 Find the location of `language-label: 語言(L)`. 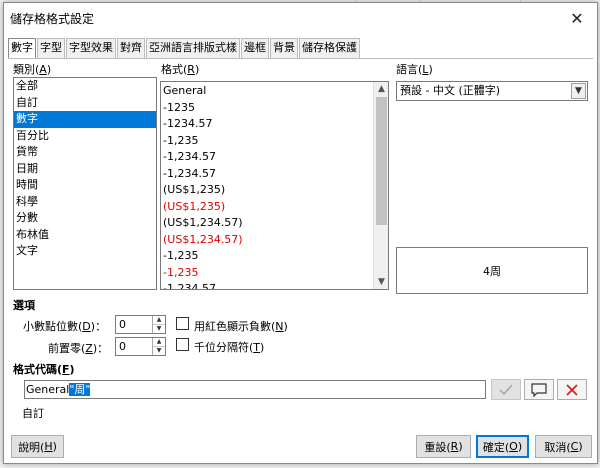

language-label: 語言(L) is located at coordinates (414, 69).